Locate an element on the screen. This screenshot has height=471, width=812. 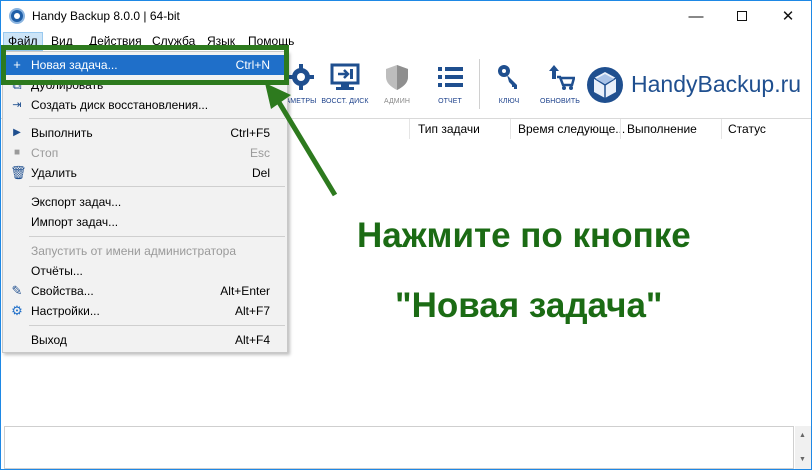
menu-item-stop: ■ Стоп Esc is located at coordinates (145, 153).